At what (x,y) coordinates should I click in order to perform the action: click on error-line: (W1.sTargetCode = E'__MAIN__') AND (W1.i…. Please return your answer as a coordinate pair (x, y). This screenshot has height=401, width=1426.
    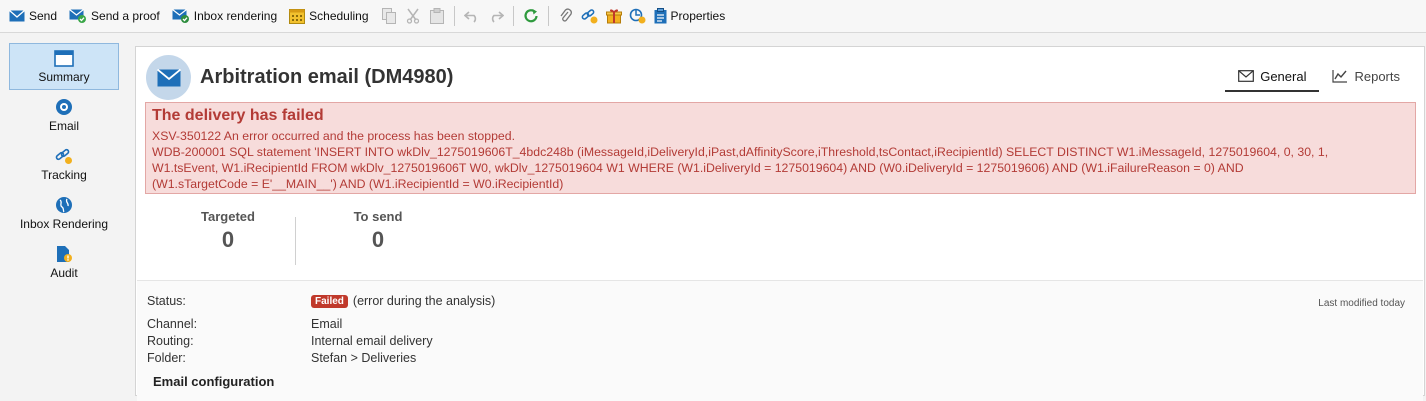
    Looking at the image, I should click on (358, 184).